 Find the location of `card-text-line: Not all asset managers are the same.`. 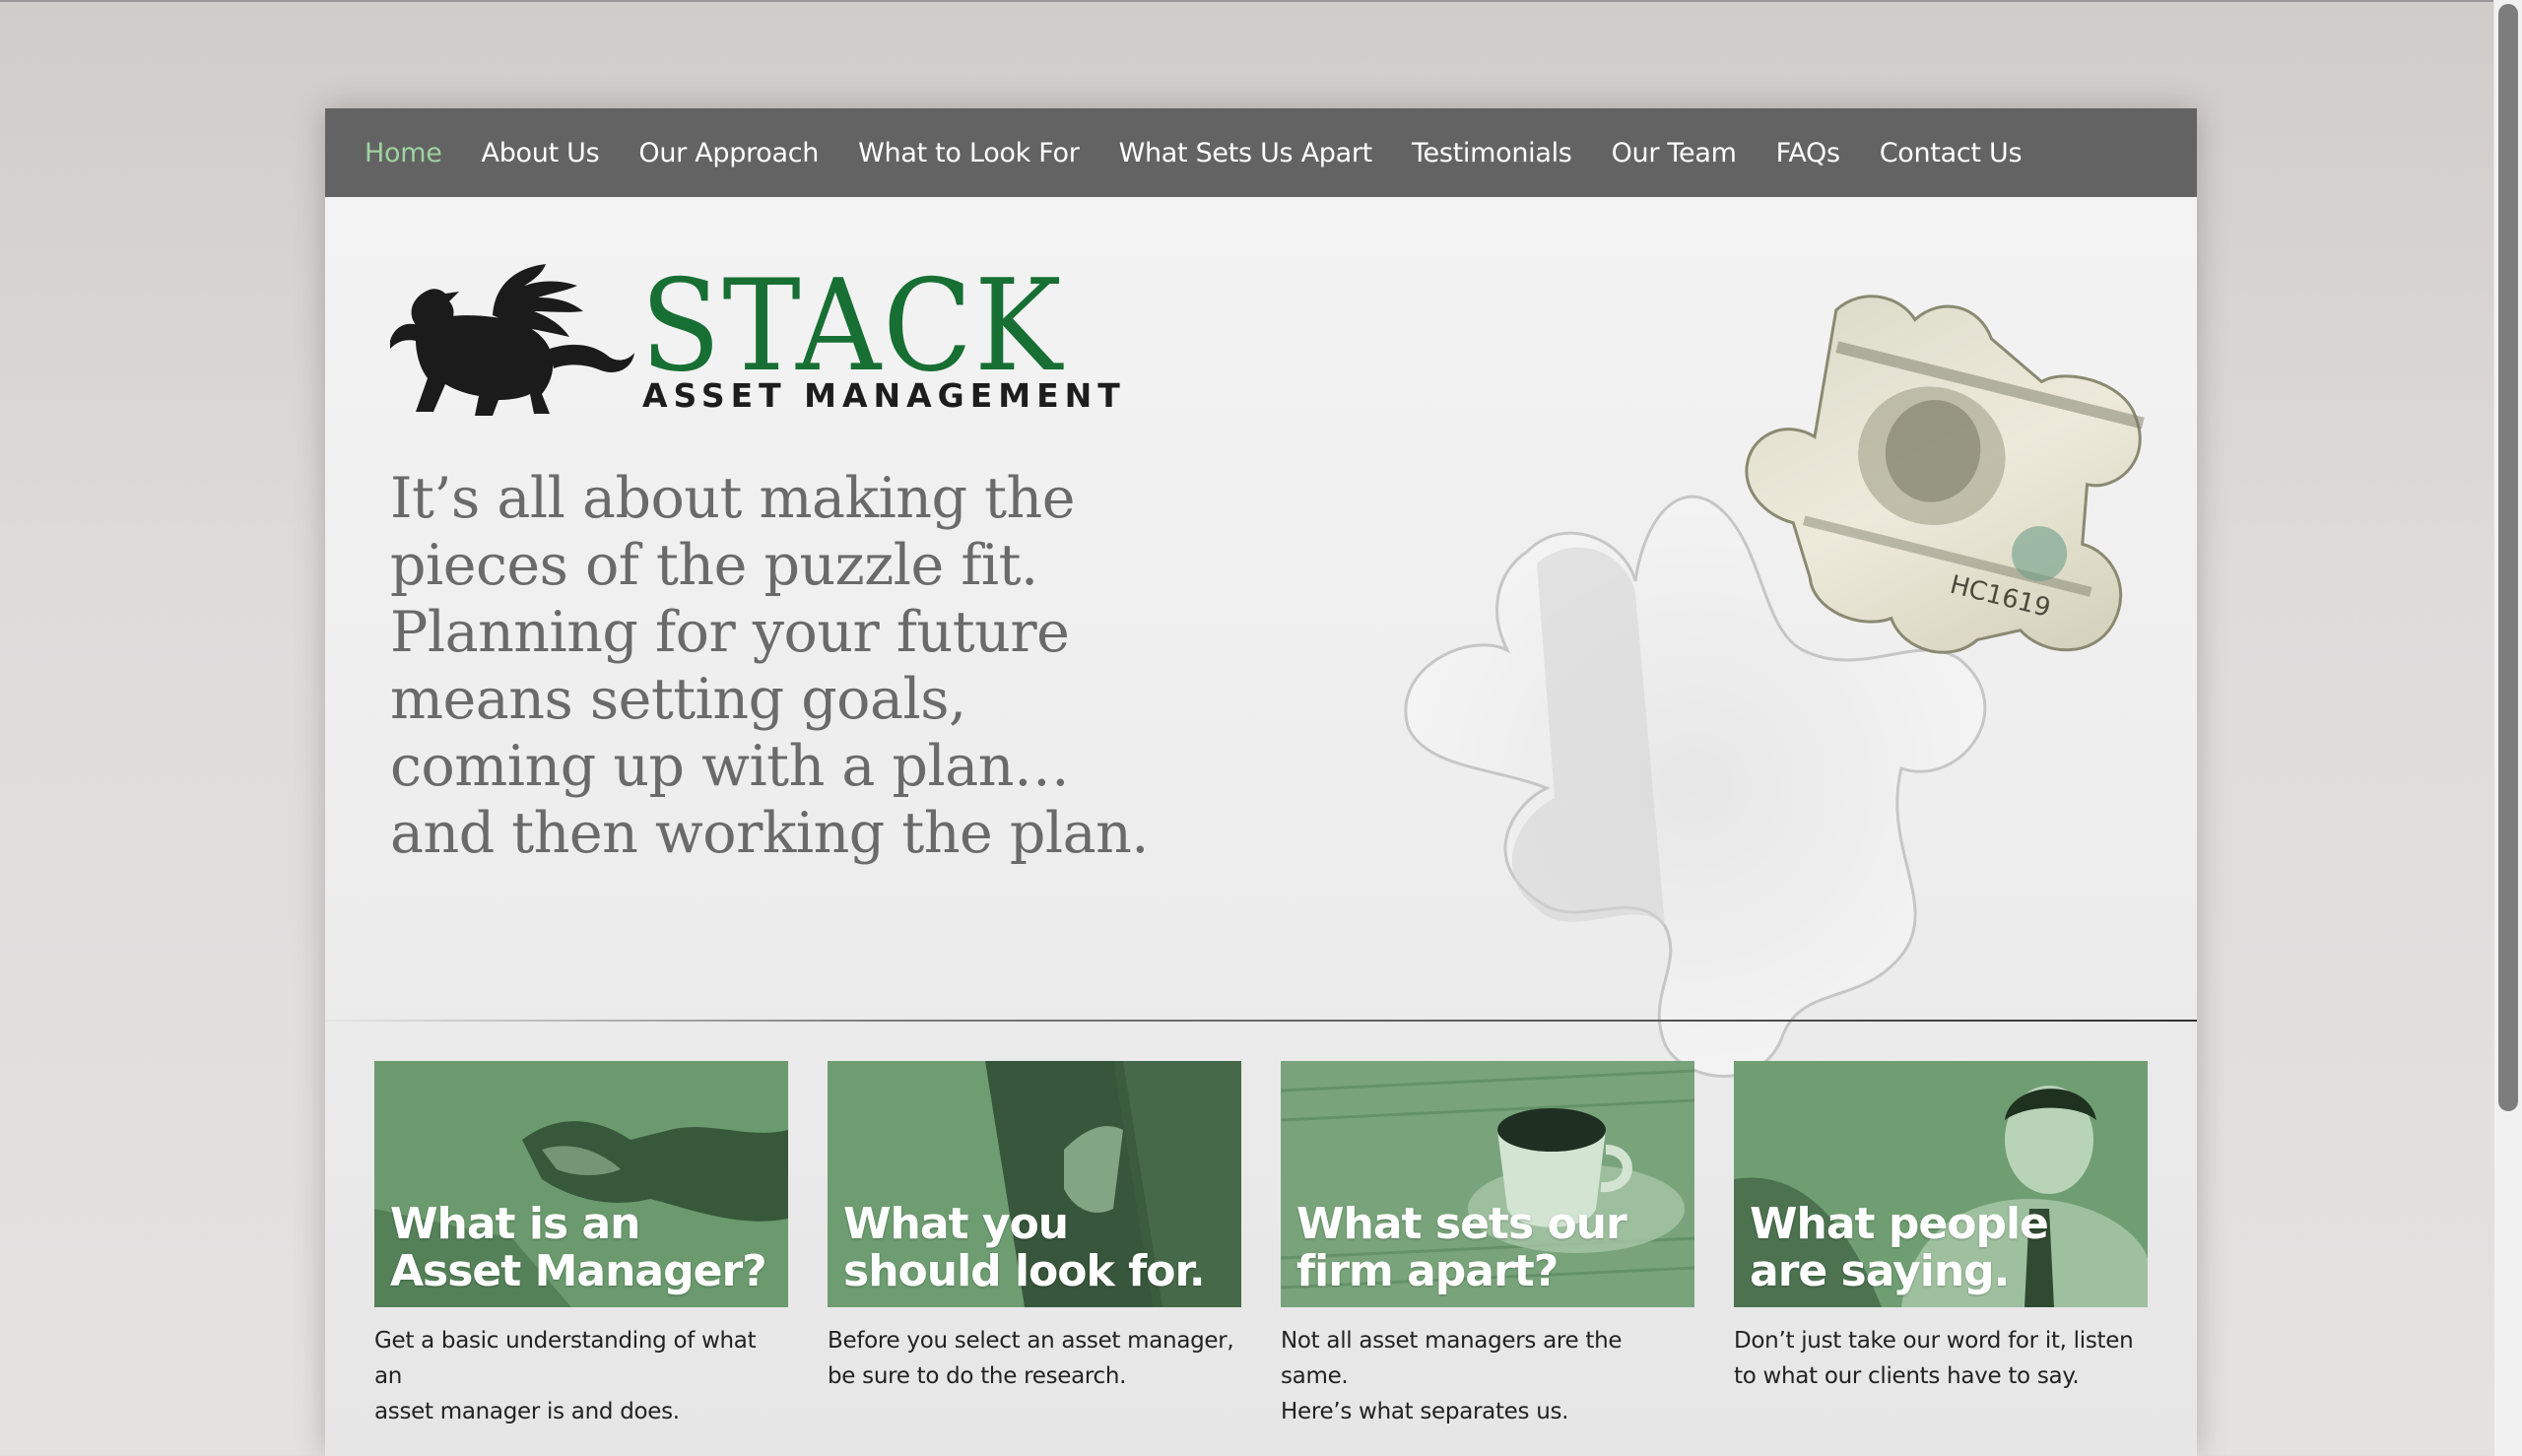

card-text-line: Not all asset managers are the same. is located at coordinates (1452, 1358).